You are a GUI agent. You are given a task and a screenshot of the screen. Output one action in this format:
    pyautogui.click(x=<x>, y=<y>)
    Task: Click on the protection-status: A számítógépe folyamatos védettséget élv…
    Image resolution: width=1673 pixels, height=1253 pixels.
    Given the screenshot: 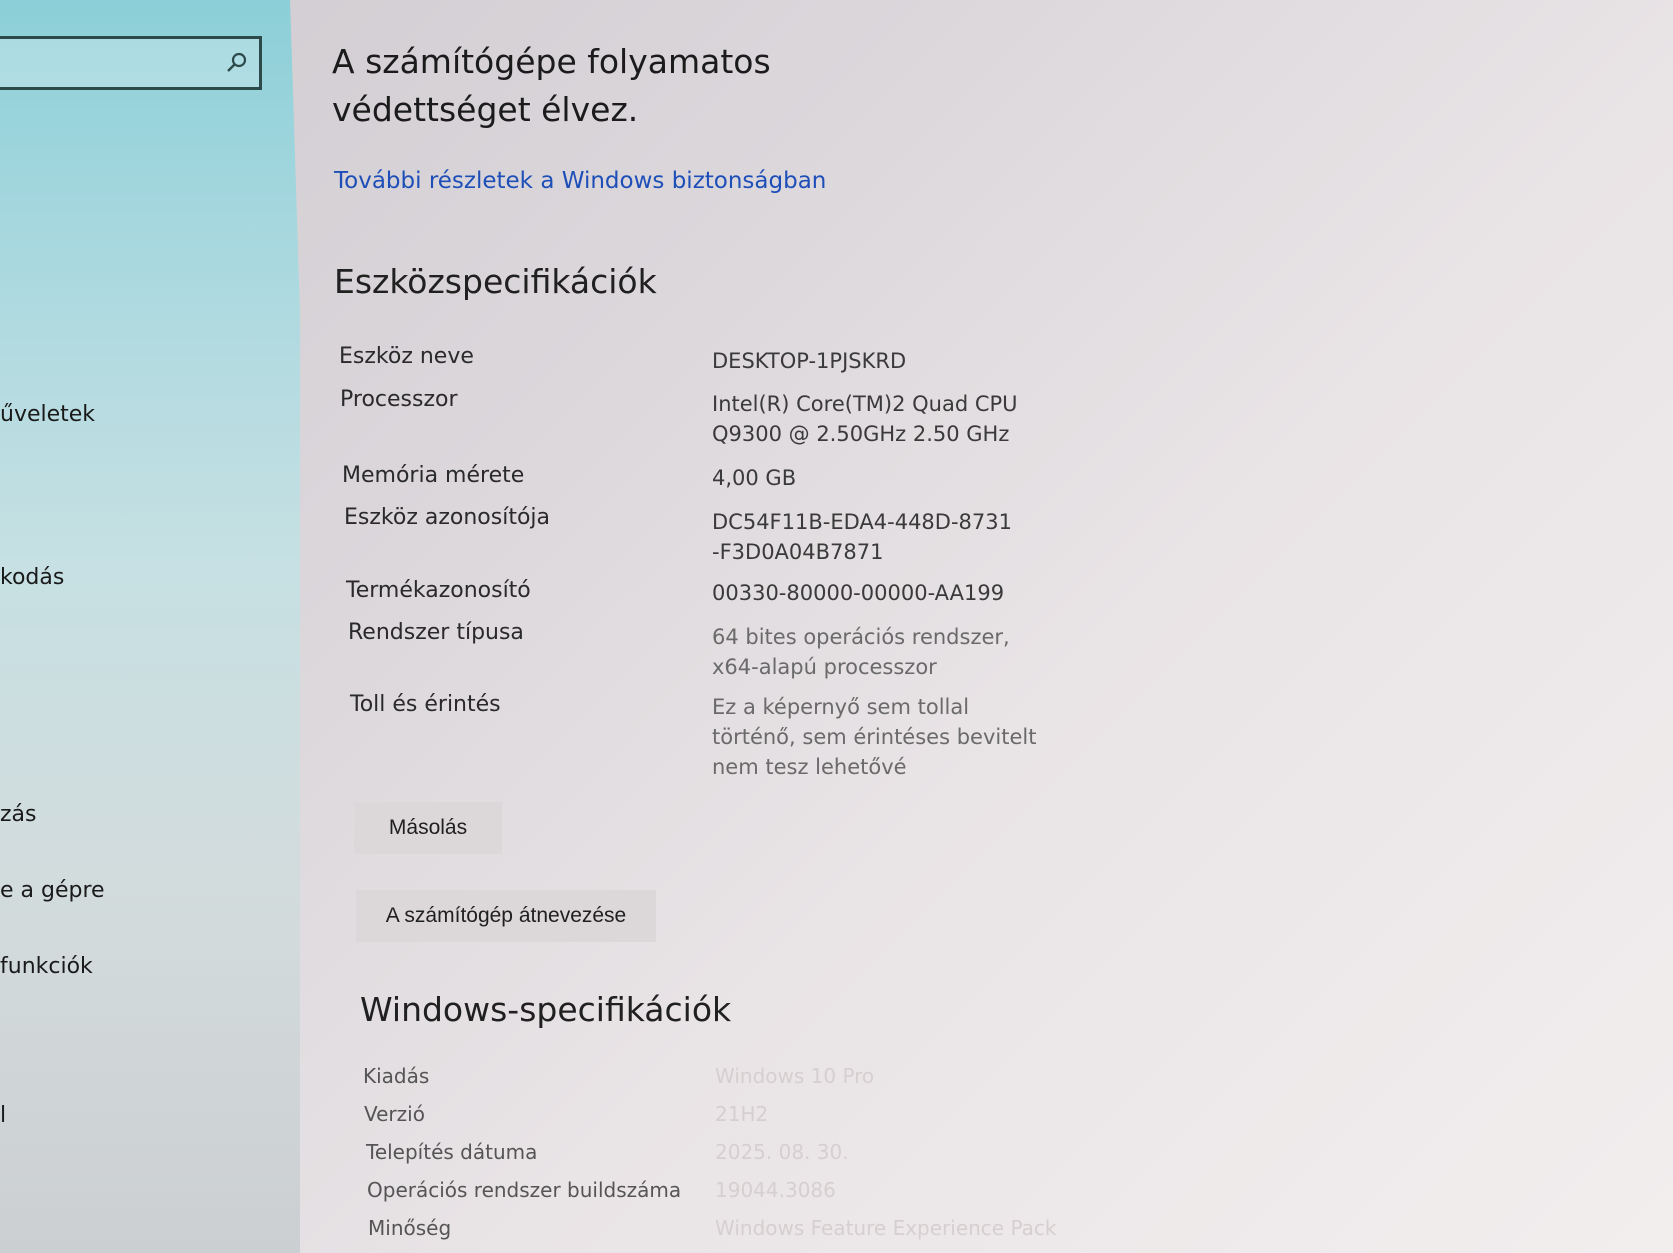 What is the action you would take?
    pyautogui.click(x=551, y=85)
    